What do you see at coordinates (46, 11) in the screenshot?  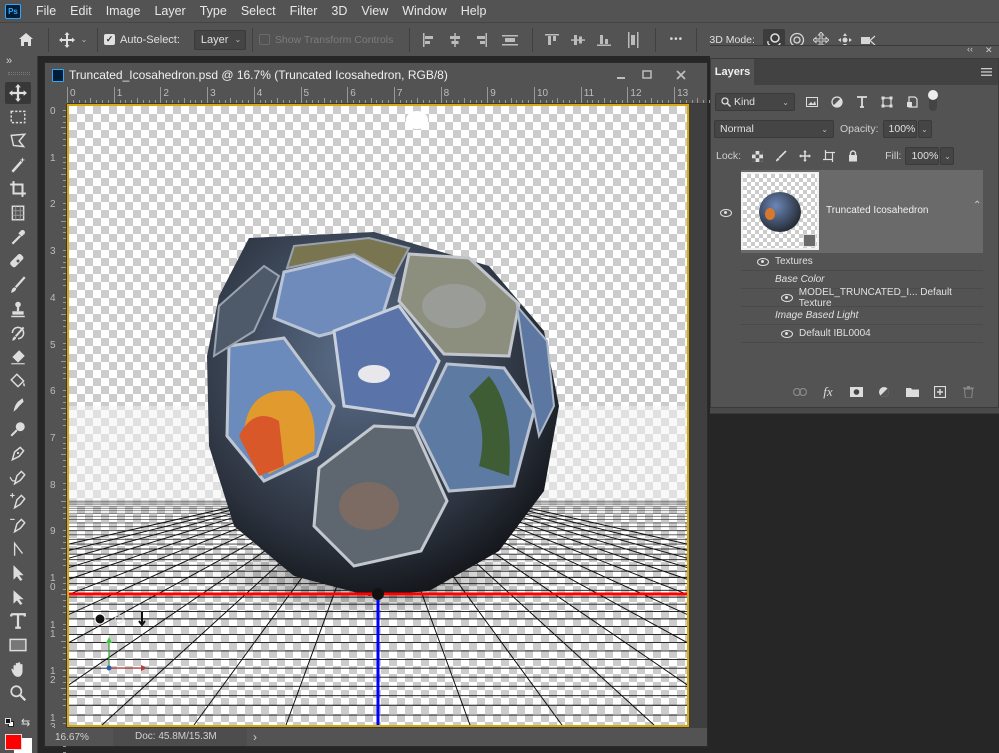 I see `menu-file: File` at bounding box center [46, 11].